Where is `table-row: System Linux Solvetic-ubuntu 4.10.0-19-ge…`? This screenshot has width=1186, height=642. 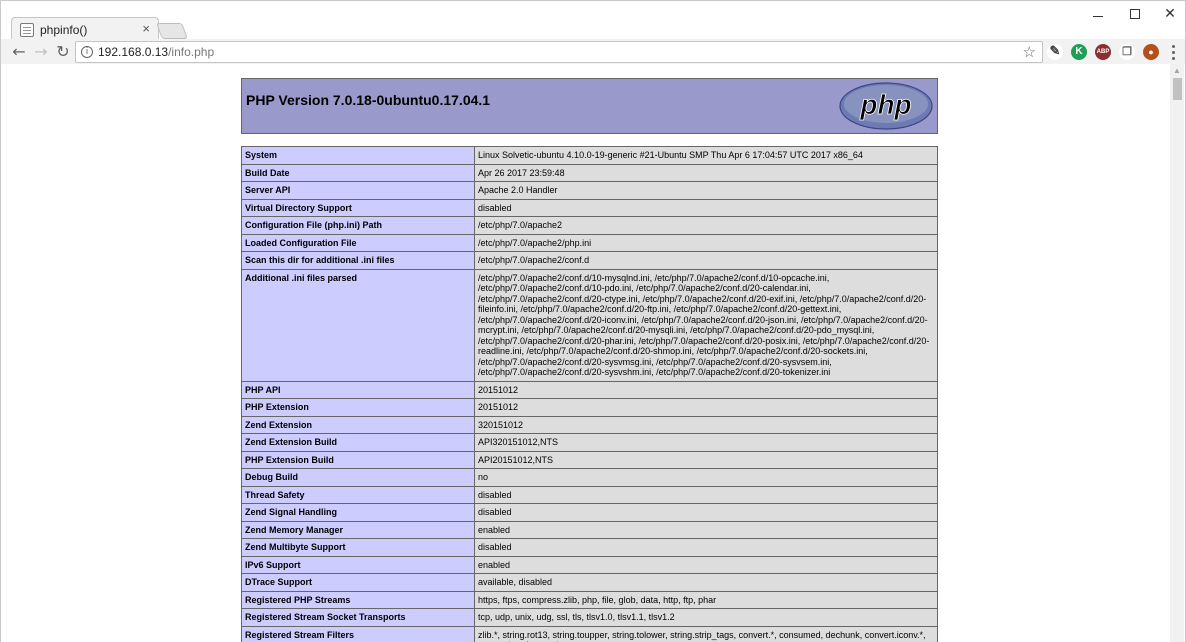
table-row: System Linux Solvetic-ubuntu 4.10.0-19-ge… is located at coordinates (589, 155).